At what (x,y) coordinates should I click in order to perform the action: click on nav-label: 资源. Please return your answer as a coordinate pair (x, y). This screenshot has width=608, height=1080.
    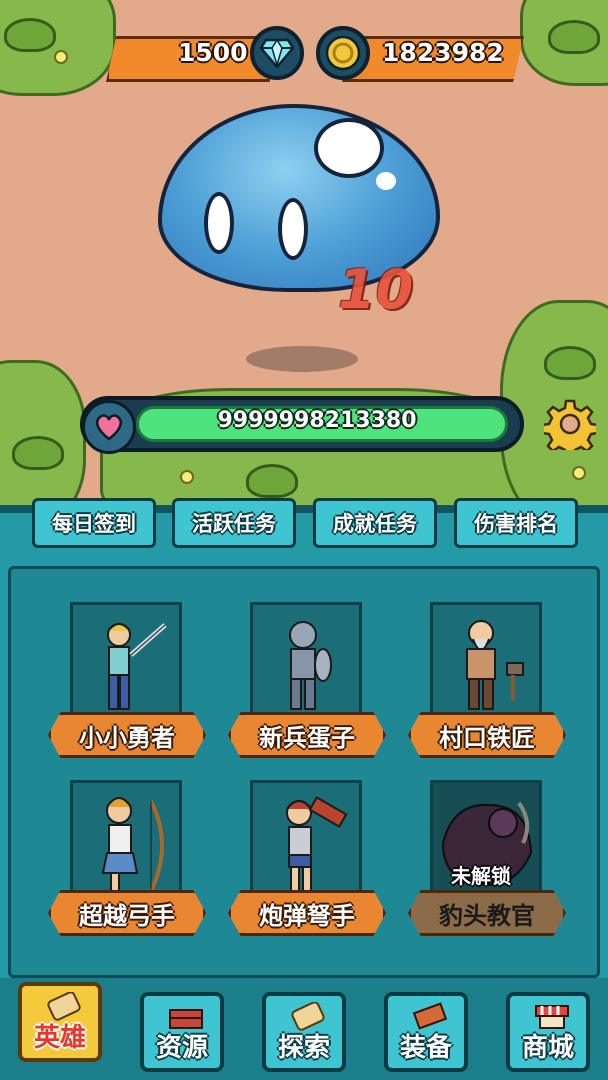
    Looking at the image, I should click on (181, 1048).